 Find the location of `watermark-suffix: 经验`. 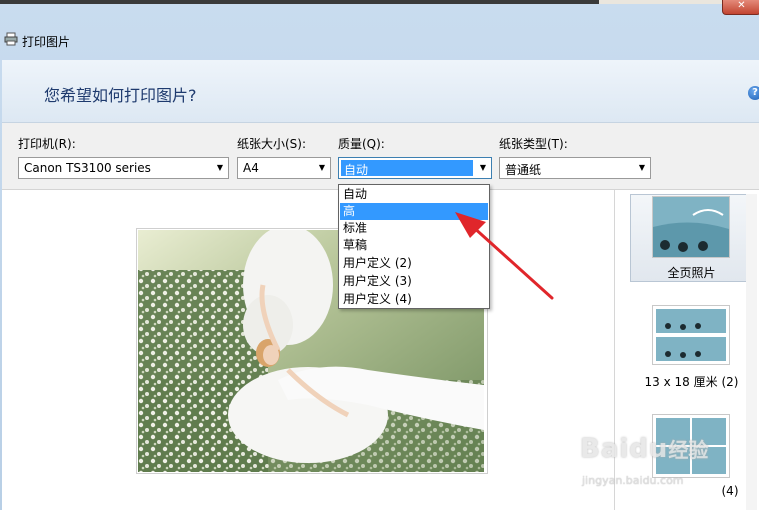

watermark-suffix: 经验 is located at coordinates (688, 450).